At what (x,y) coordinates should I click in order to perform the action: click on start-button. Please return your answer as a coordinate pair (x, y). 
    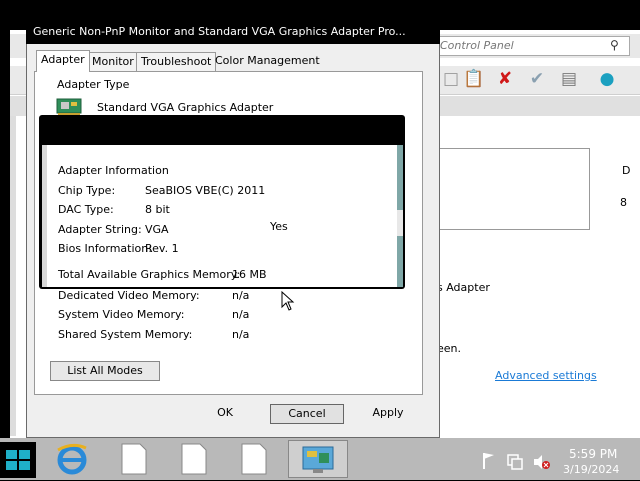
    Looking at the image, I should click on (18, 460).